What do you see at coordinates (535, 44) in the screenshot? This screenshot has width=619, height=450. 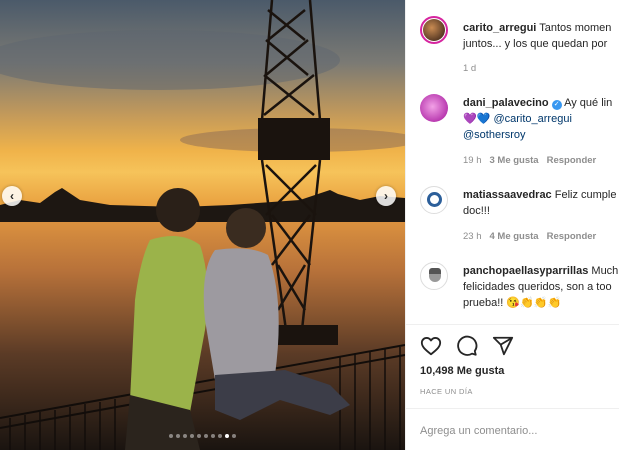 I see `caption-text-line2: juntos... y los que quedan por` at bounding box center [535, 44].